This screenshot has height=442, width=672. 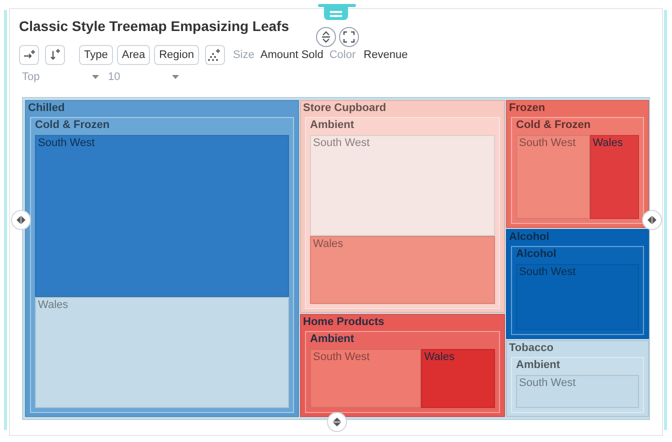 I want to click on dots-plus-icon, so click(x=215, y=55).